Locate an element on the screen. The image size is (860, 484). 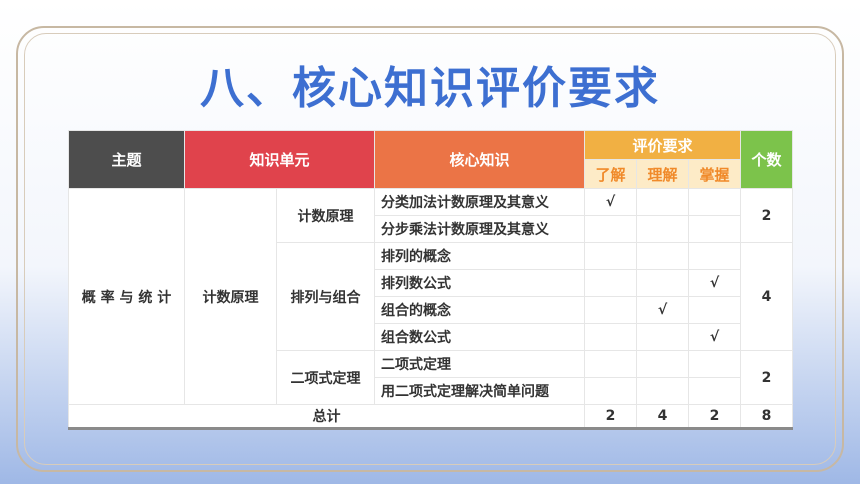
knowledge-cell: 分类加法计数原理及其意义 is located at coordinates (480, 202).